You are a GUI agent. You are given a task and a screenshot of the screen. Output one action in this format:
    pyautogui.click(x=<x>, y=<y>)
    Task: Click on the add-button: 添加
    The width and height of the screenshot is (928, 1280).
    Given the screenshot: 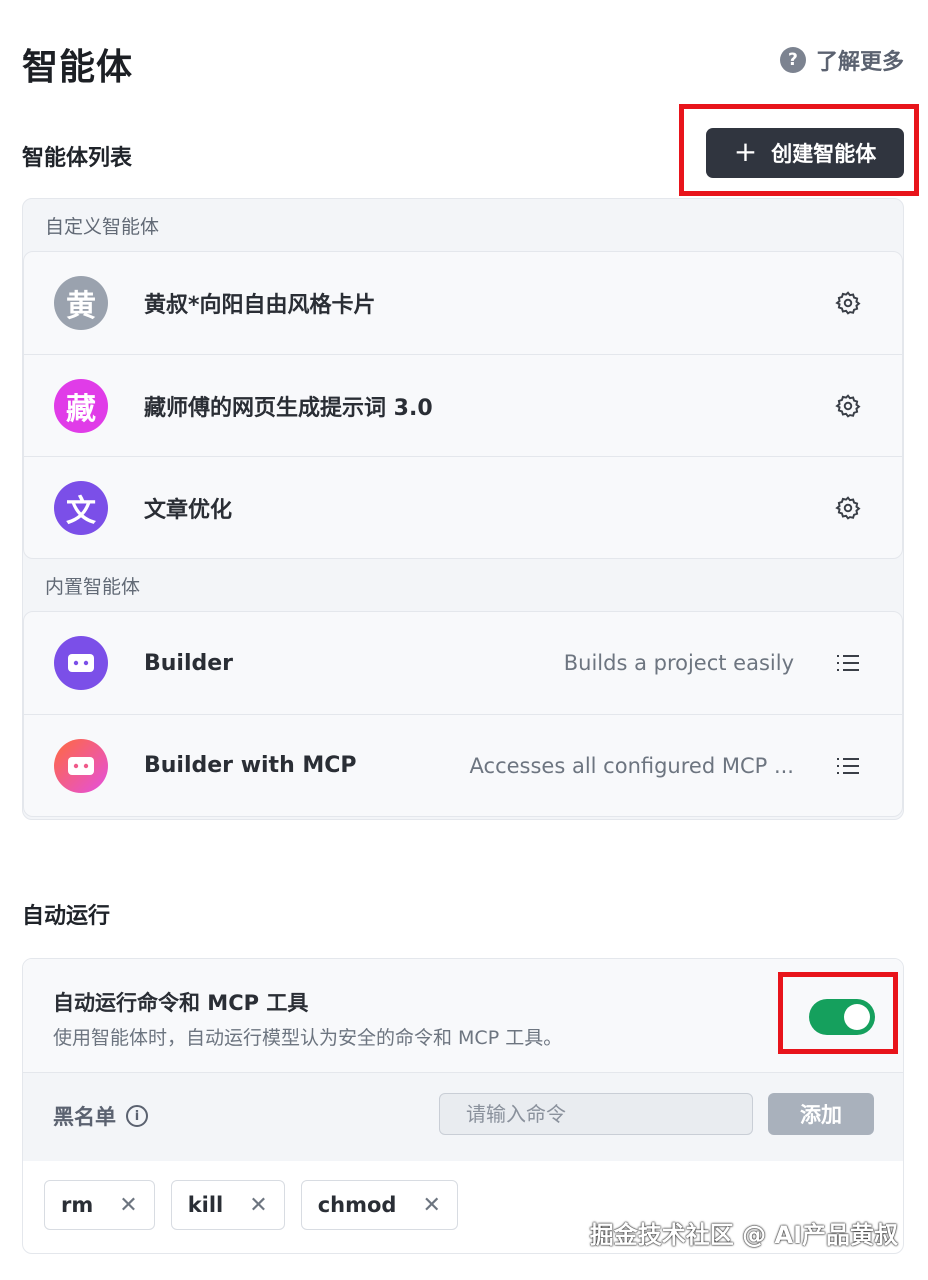 What is the action you would take?
    pyautogui.click(x=821, y=1114)
    